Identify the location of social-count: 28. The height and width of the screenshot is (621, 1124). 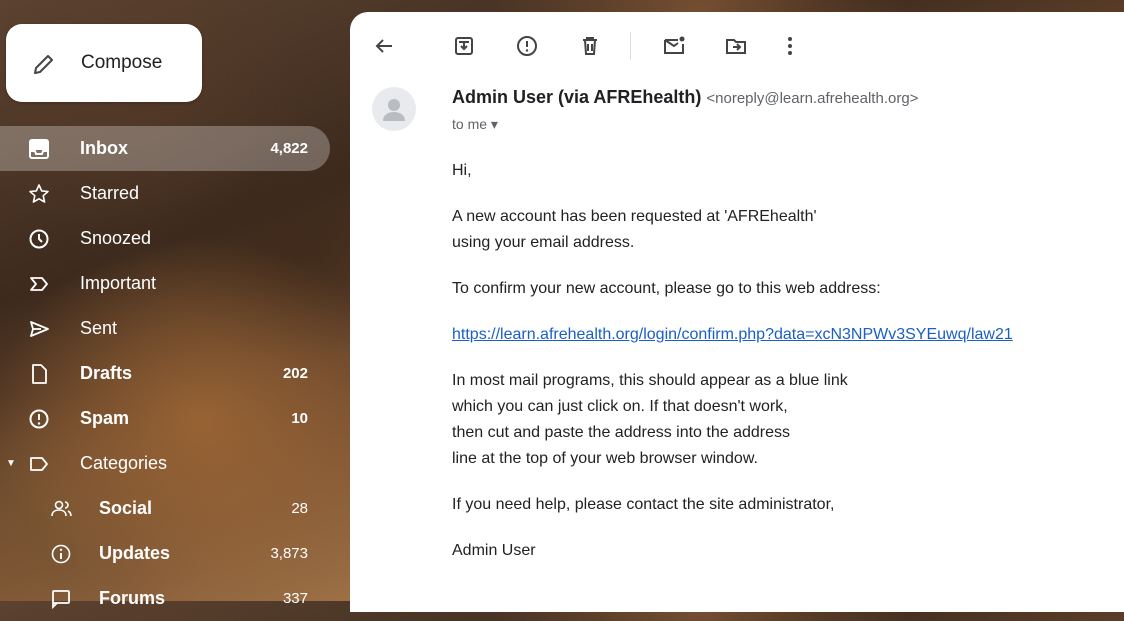
(299, 508).